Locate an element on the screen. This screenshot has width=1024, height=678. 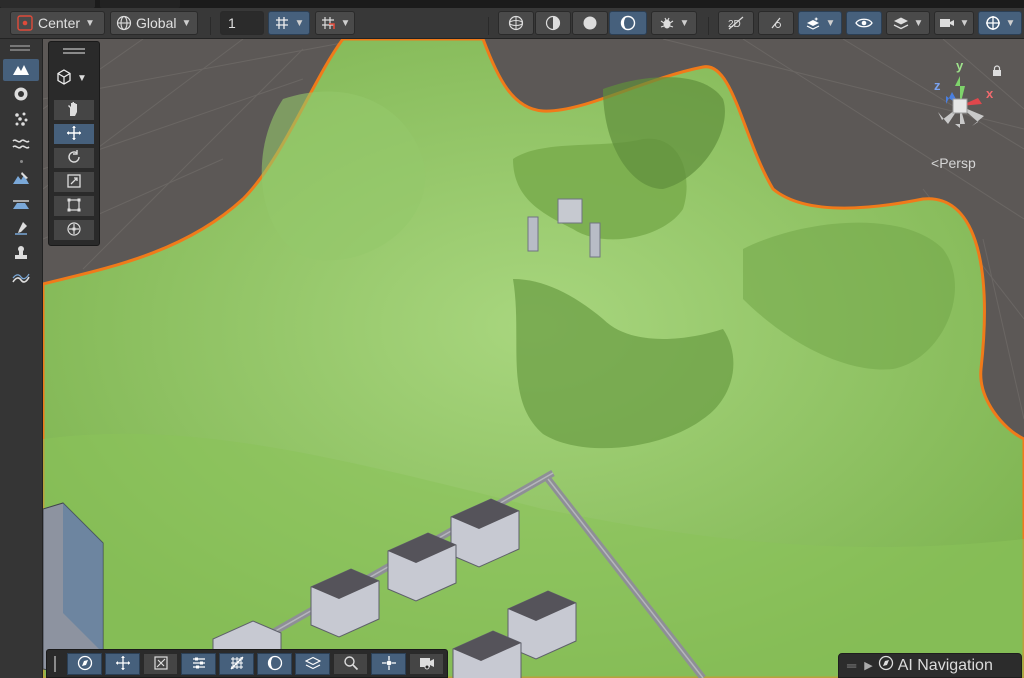
shaded-icon is located at coordinates (590, 23).